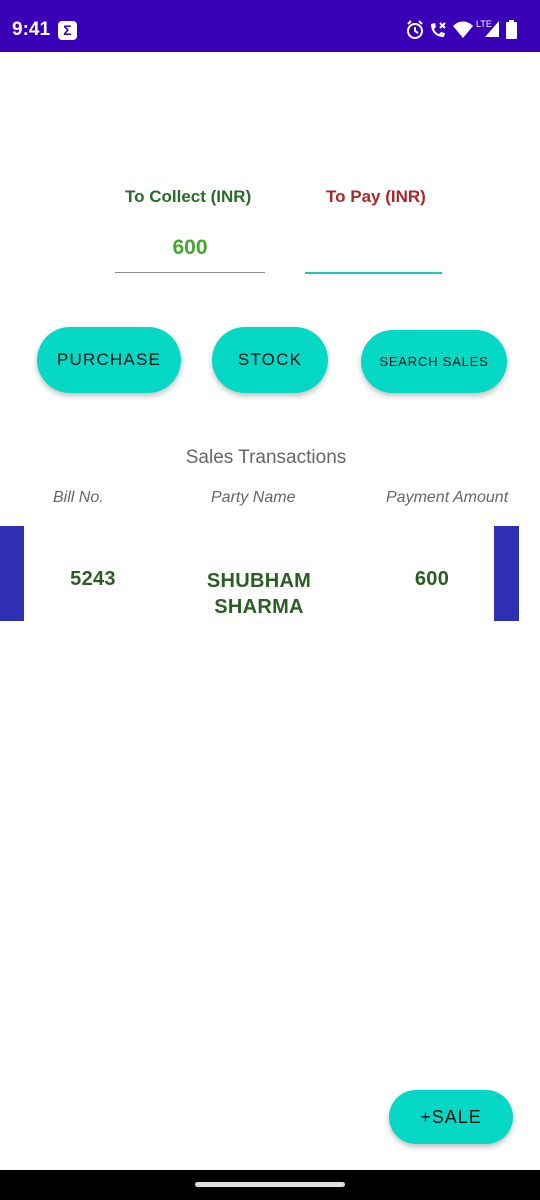 The width and height of the screenshot is (540, 1200). Describe the element at coordinates (506, 573) in the screenshot. I see `row-marker-right` at that location.